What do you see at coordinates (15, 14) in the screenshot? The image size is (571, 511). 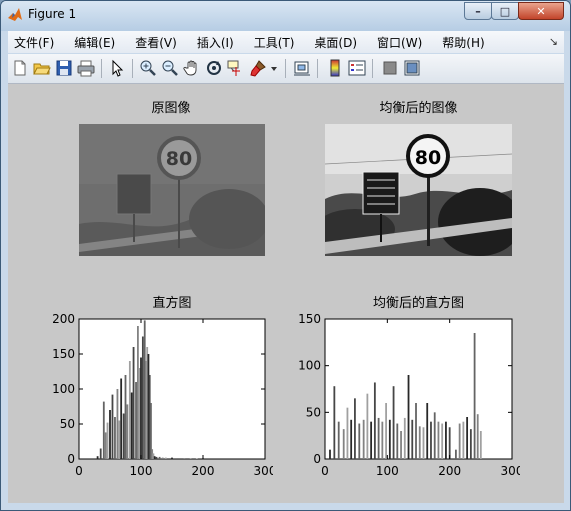 I see `matlab-logo-icon` at bounding box center [15, 14].